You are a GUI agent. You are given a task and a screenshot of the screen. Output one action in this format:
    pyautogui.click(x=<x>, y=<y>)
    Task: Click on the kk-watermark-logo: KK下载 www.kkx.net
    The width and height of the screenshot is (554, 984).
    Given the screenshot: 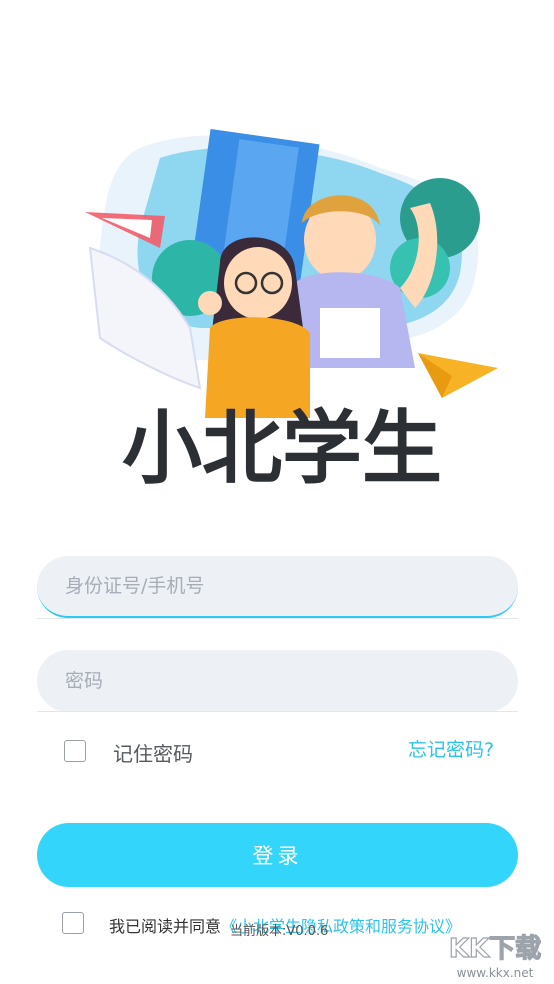 What is the action you would take?
    pyautogui.click(x=494, y=956)
    